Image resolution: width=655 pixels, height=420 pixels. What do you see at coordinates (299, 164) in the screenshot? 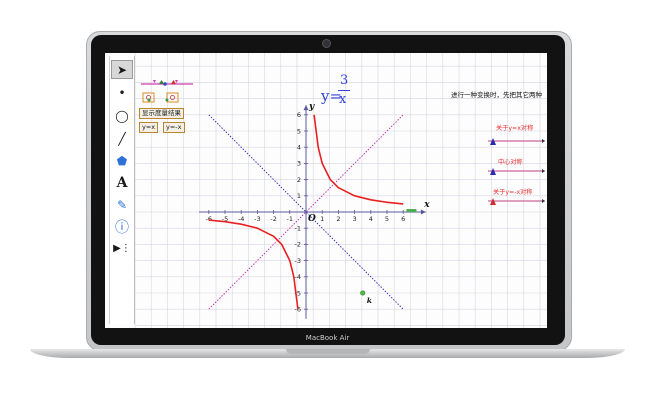
I see `y-tick-label: 3` at bounding box center [299, 164].